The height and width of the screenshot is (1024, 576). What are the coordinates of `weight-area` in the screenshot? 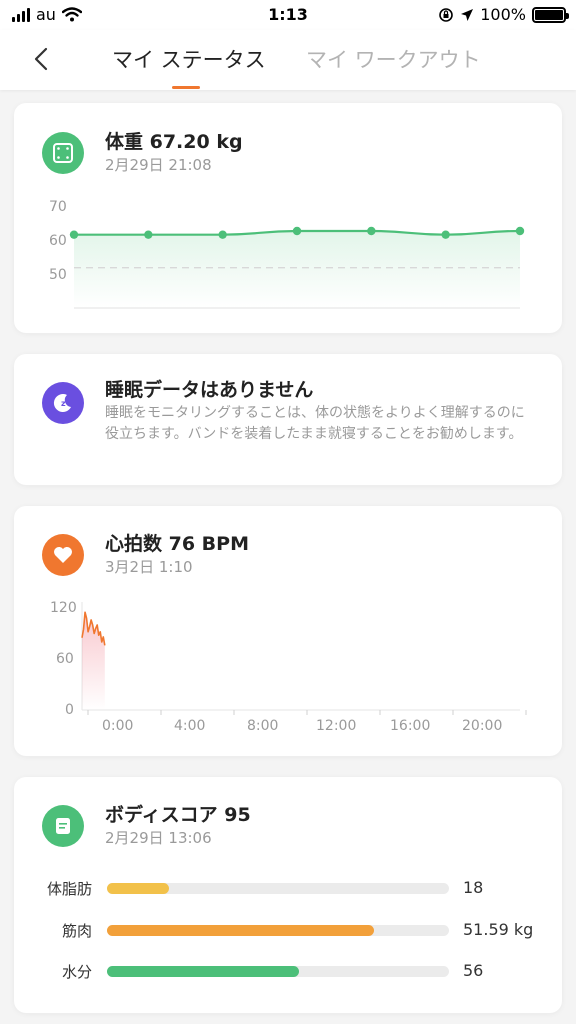 It's located at (297, 269).